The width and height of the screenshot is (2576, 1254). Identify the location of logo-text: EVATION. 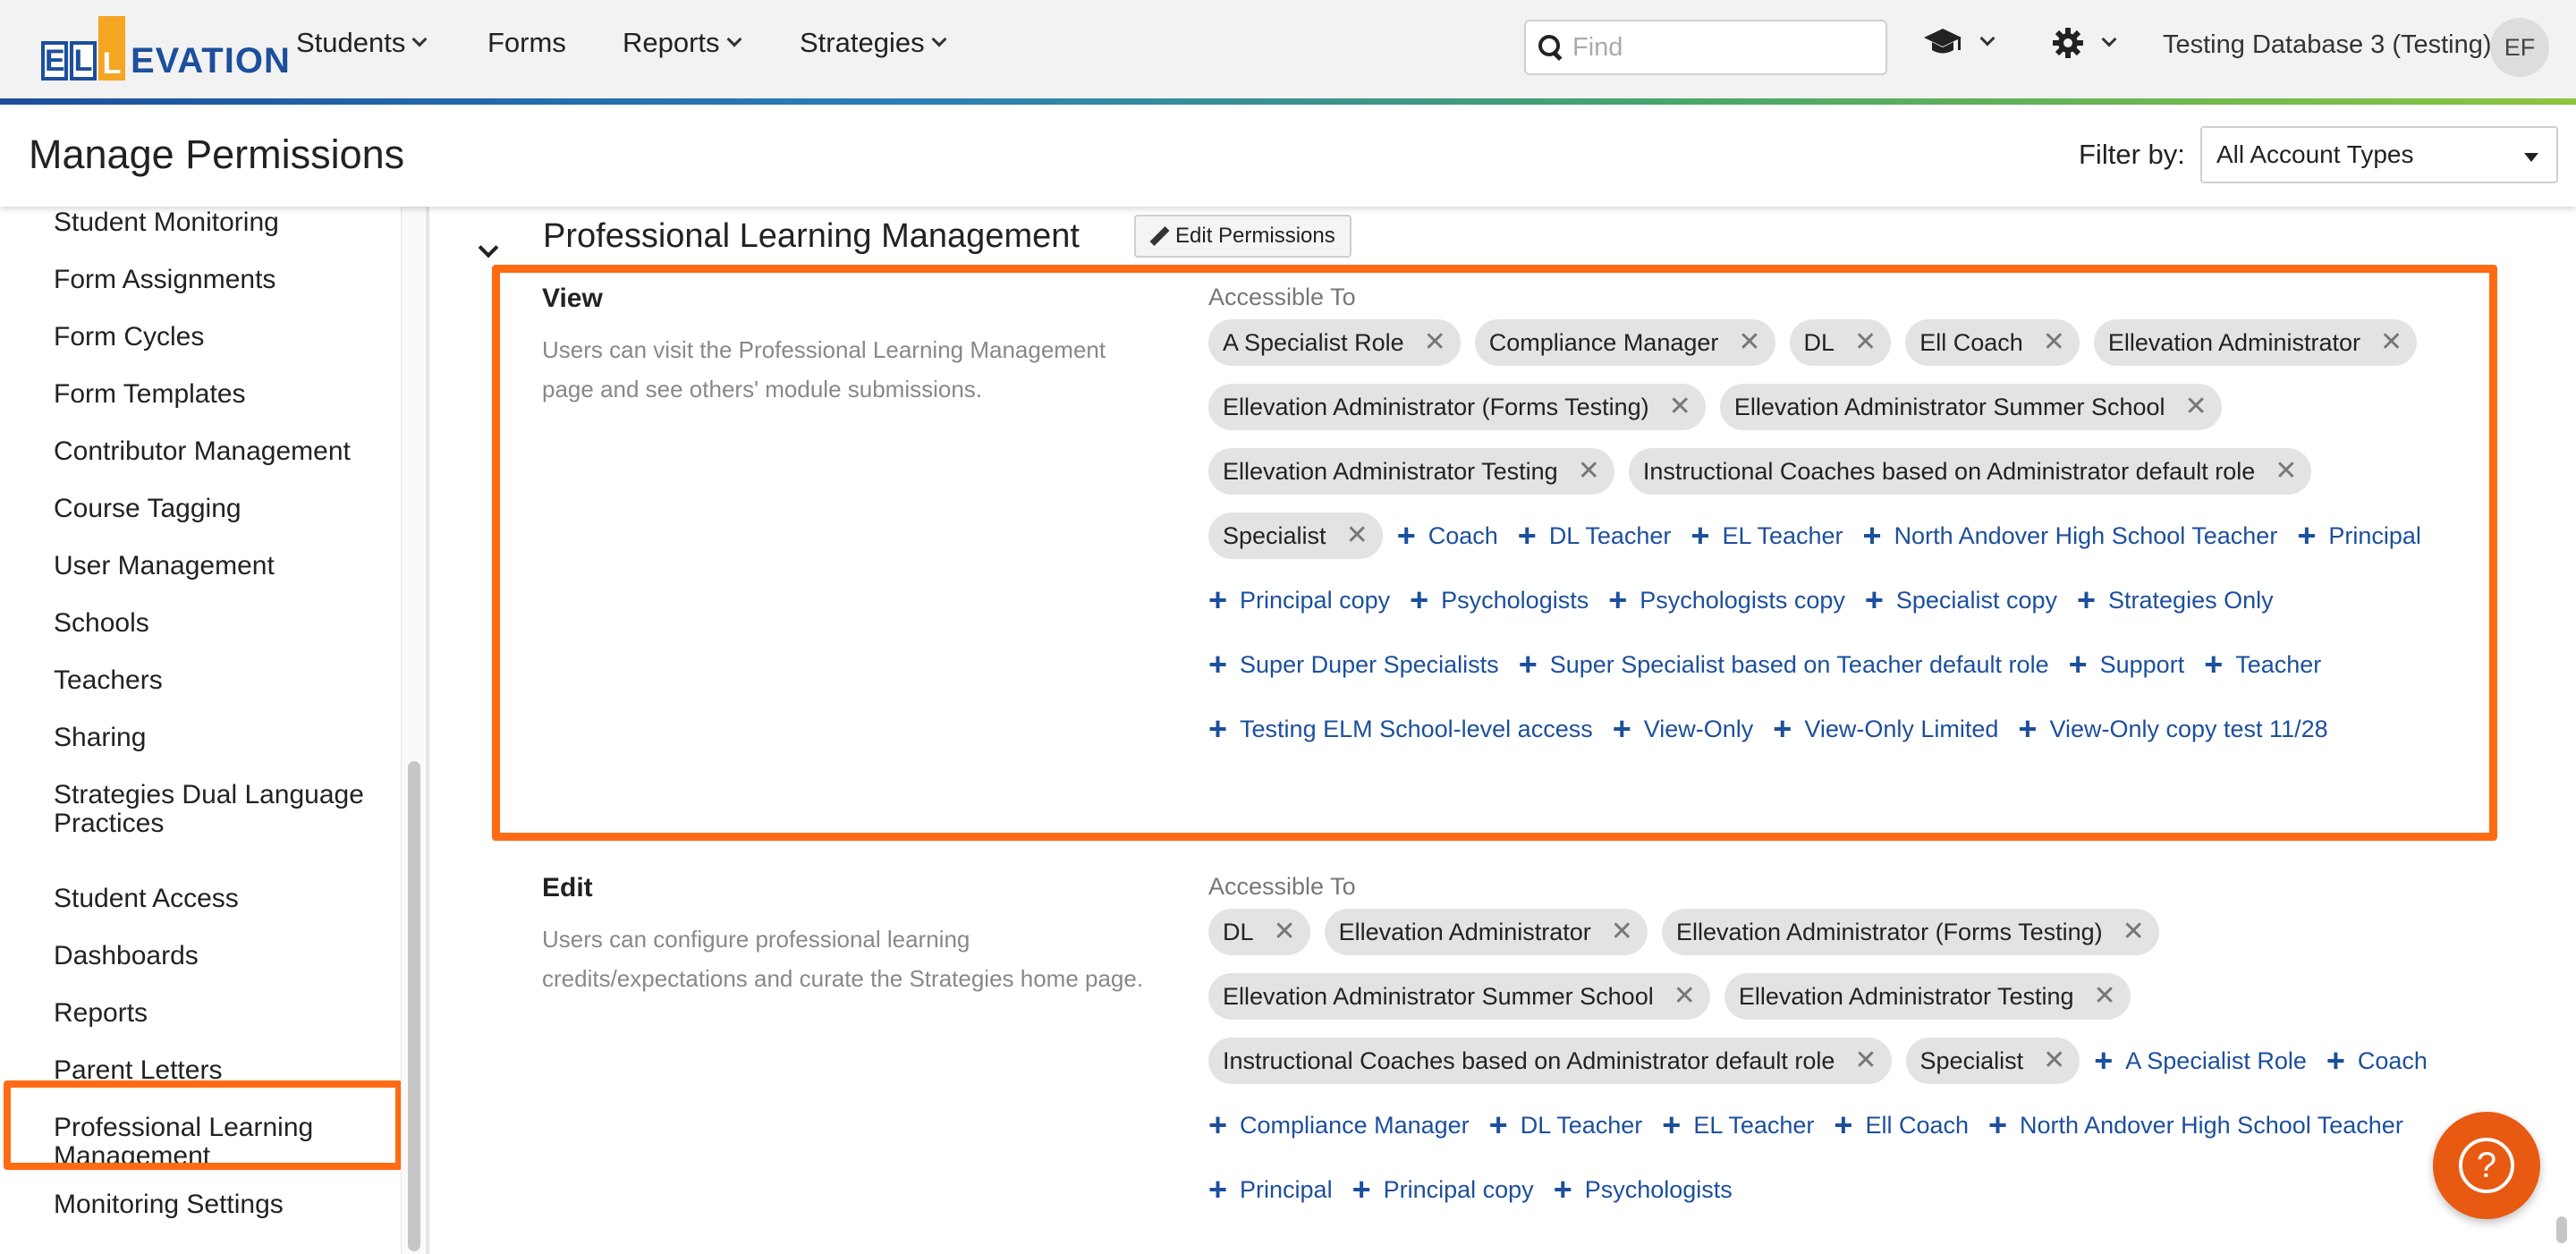
(211, 60).